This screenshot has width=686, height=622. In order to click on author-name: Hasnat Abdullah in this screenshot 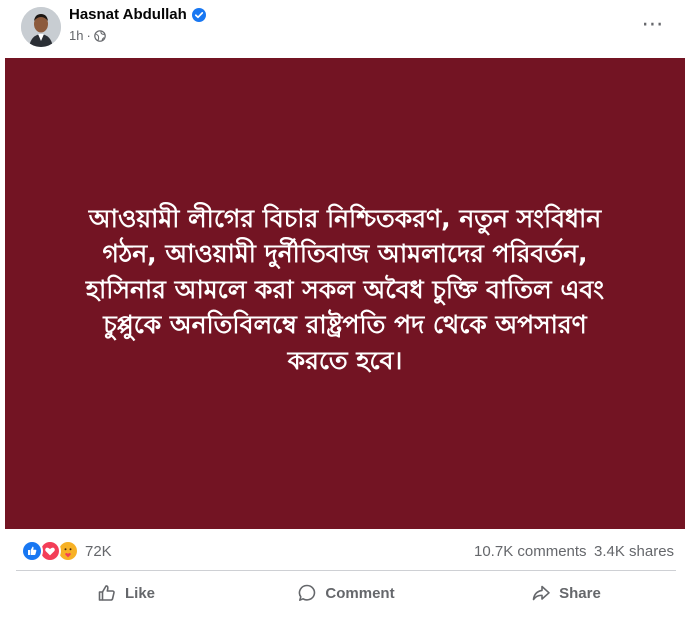, I will do `click(128, 14)`.